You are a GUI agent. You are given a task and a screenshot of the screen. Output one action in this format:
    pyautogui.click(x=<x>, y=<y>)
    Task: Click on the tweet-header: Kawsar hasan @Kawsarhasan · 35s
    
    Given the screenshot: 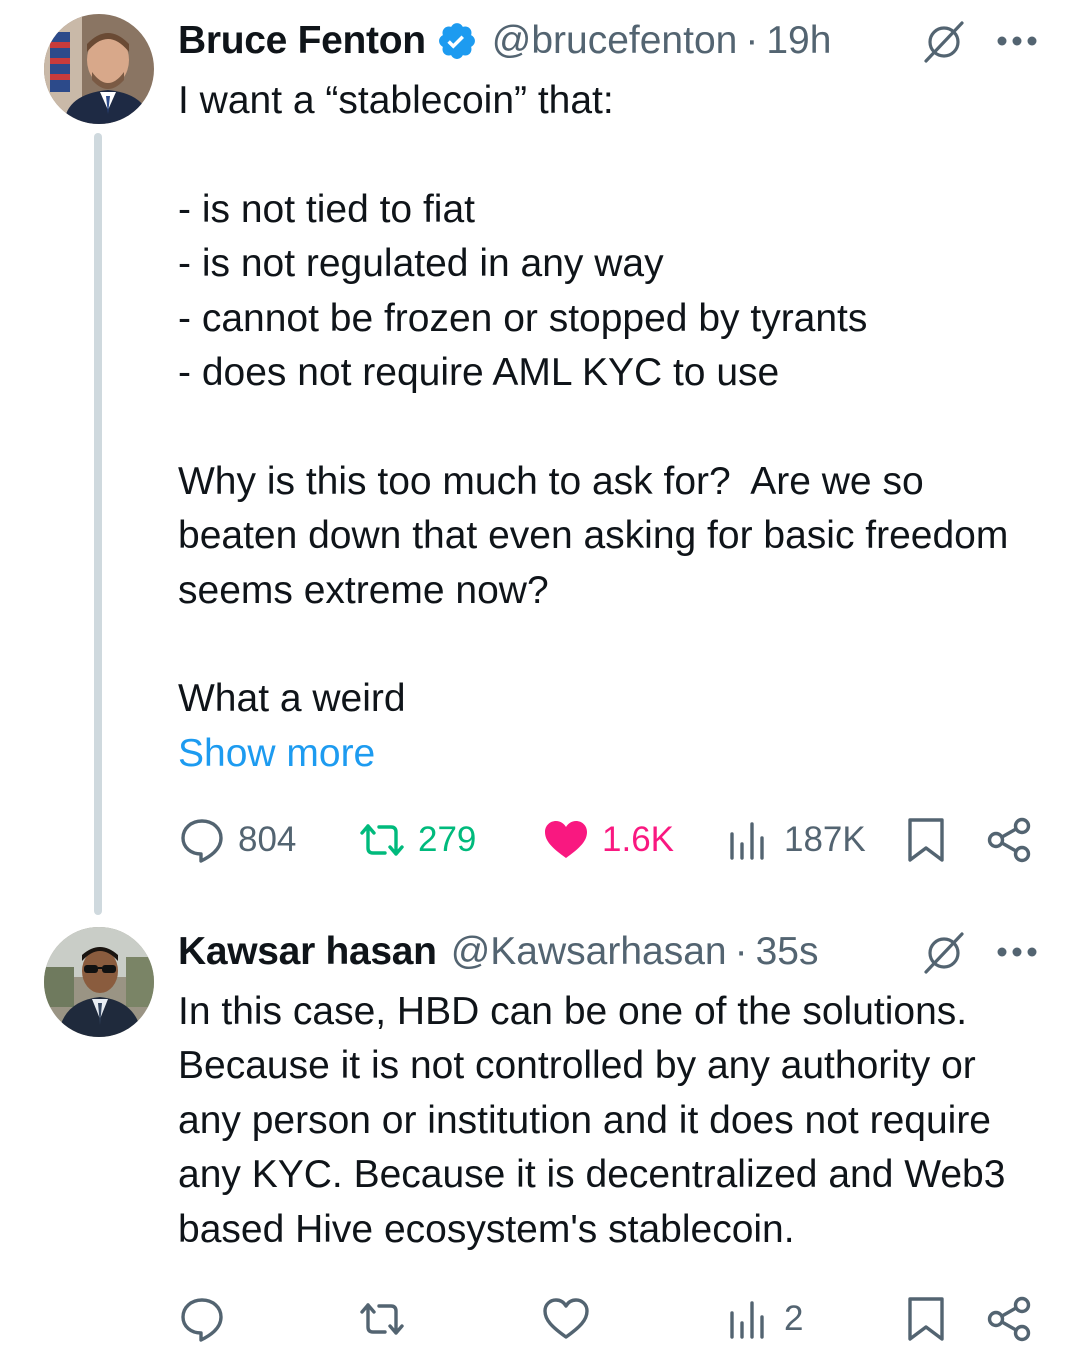 What is the action you would take?
    pyautogui.click(x=609, y=952)
    